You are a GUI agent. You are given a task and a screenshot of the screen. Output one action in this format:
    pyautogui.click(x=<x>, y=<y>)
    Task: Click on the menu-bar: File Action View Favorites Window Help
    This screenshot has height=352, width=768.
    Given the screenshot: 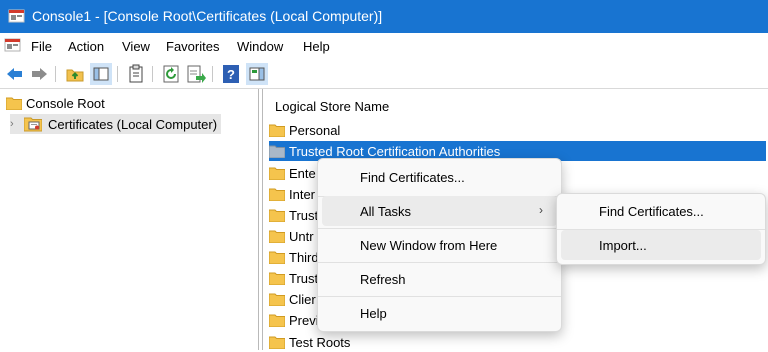 What is the action you would take?
    pyautogui.click(x=384, y=46)
    